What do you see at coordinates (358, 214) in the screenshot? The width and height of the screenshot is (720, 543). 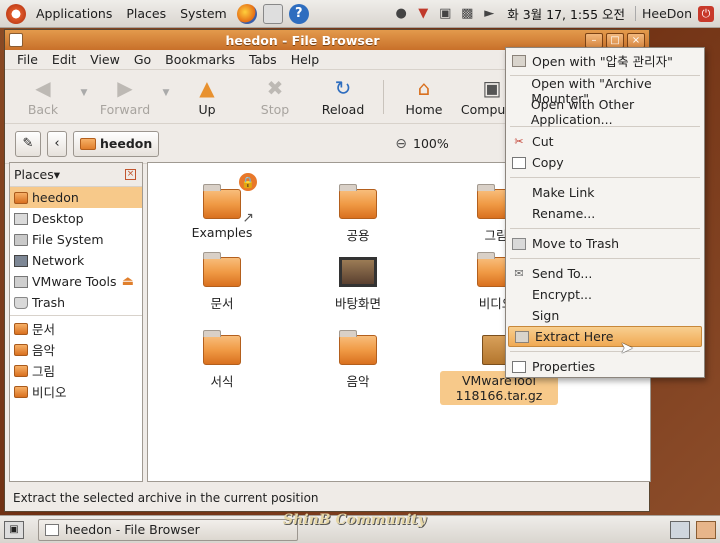 I see `file-item: 공용` at bounding box center [358, 214].